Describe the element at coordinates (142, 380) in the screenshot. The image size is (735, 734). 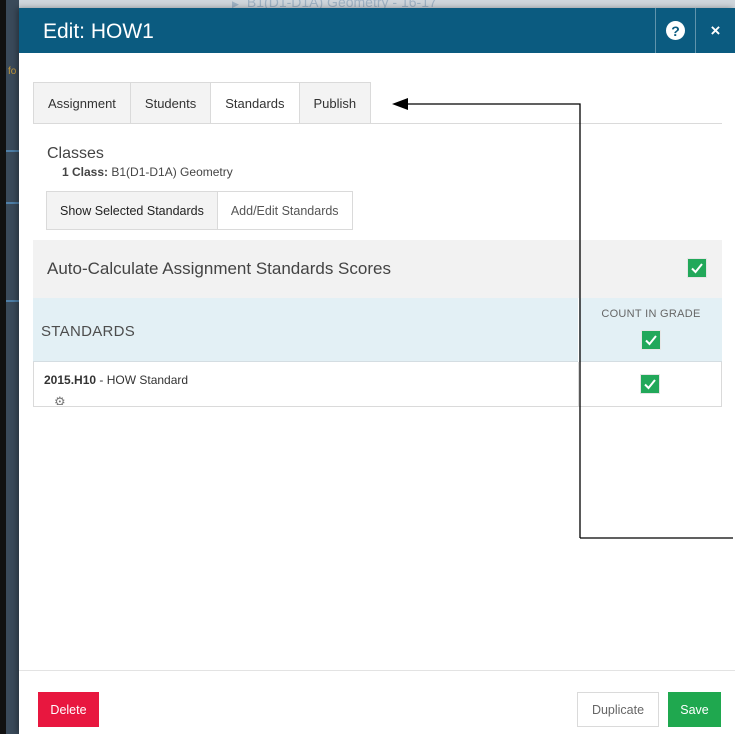
I see `standard-description: - HOW Standard` at that location.